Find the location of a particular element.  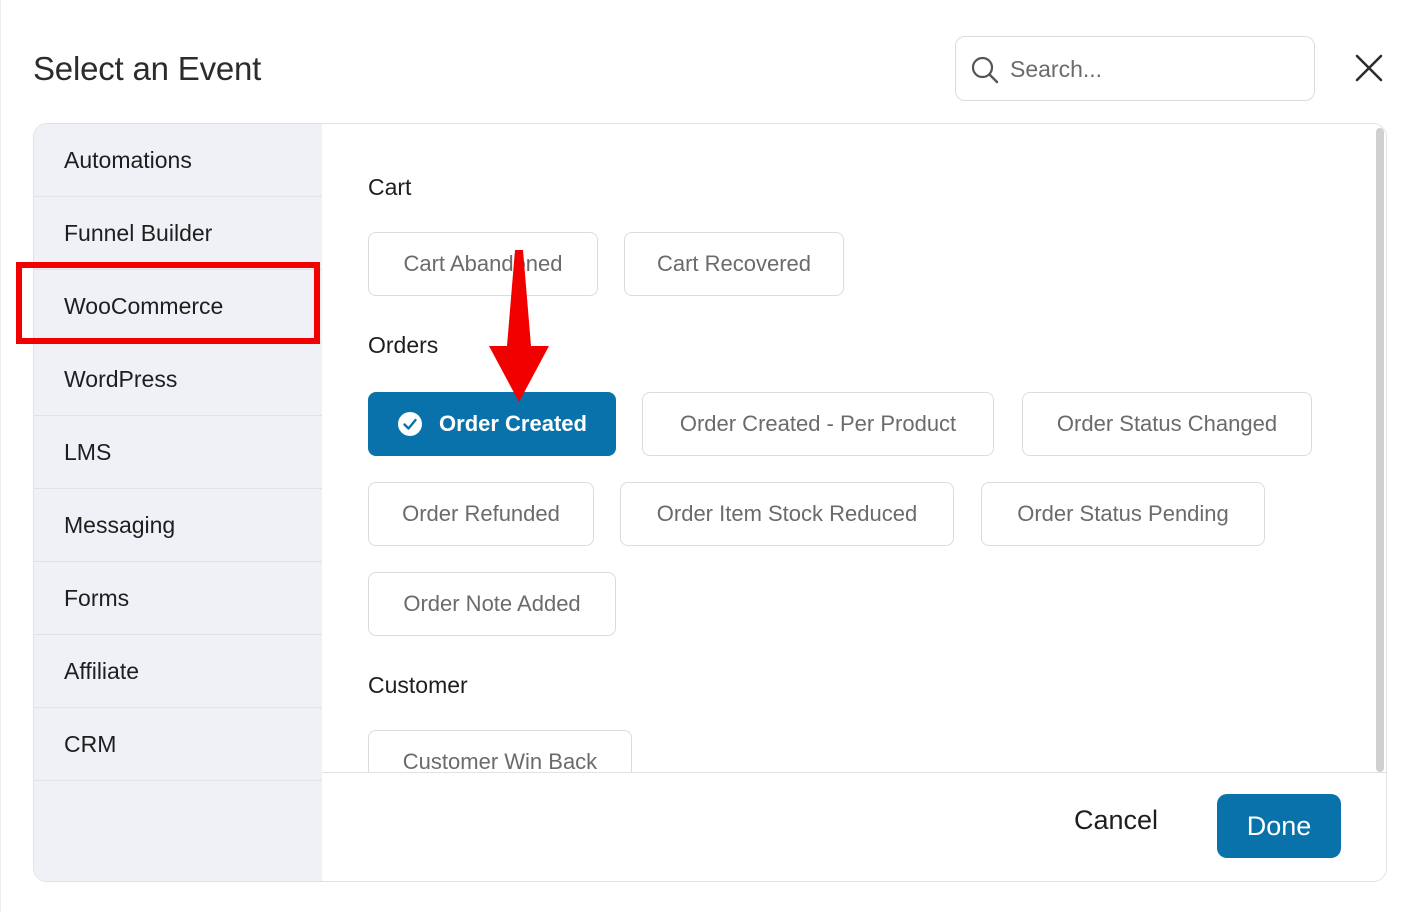

event-order-note-added: Order Note Added is located at coordinates (492, 604).